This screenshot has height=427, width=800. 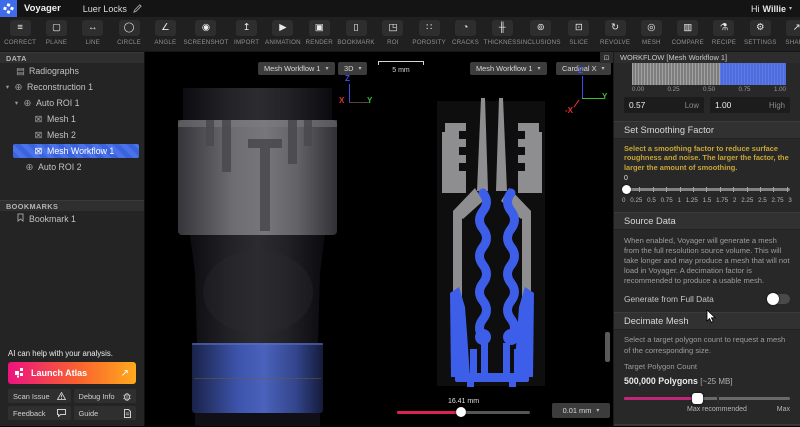 What do you see at coordinates (296, 68) in the screenshot?
I see `left-view-workflow-dropdown: Mesh Workflow 1 ▾` at bounding box center [296, 68].